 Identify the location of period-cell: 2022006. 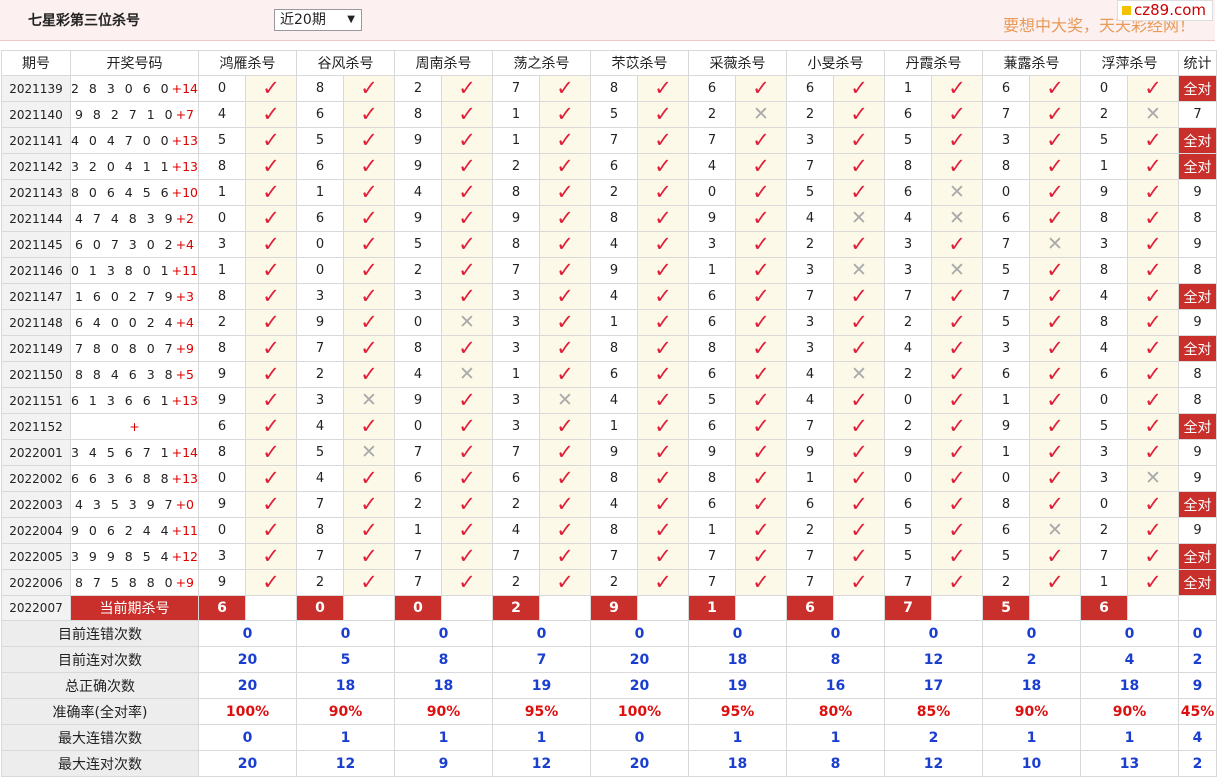
(36, 582).